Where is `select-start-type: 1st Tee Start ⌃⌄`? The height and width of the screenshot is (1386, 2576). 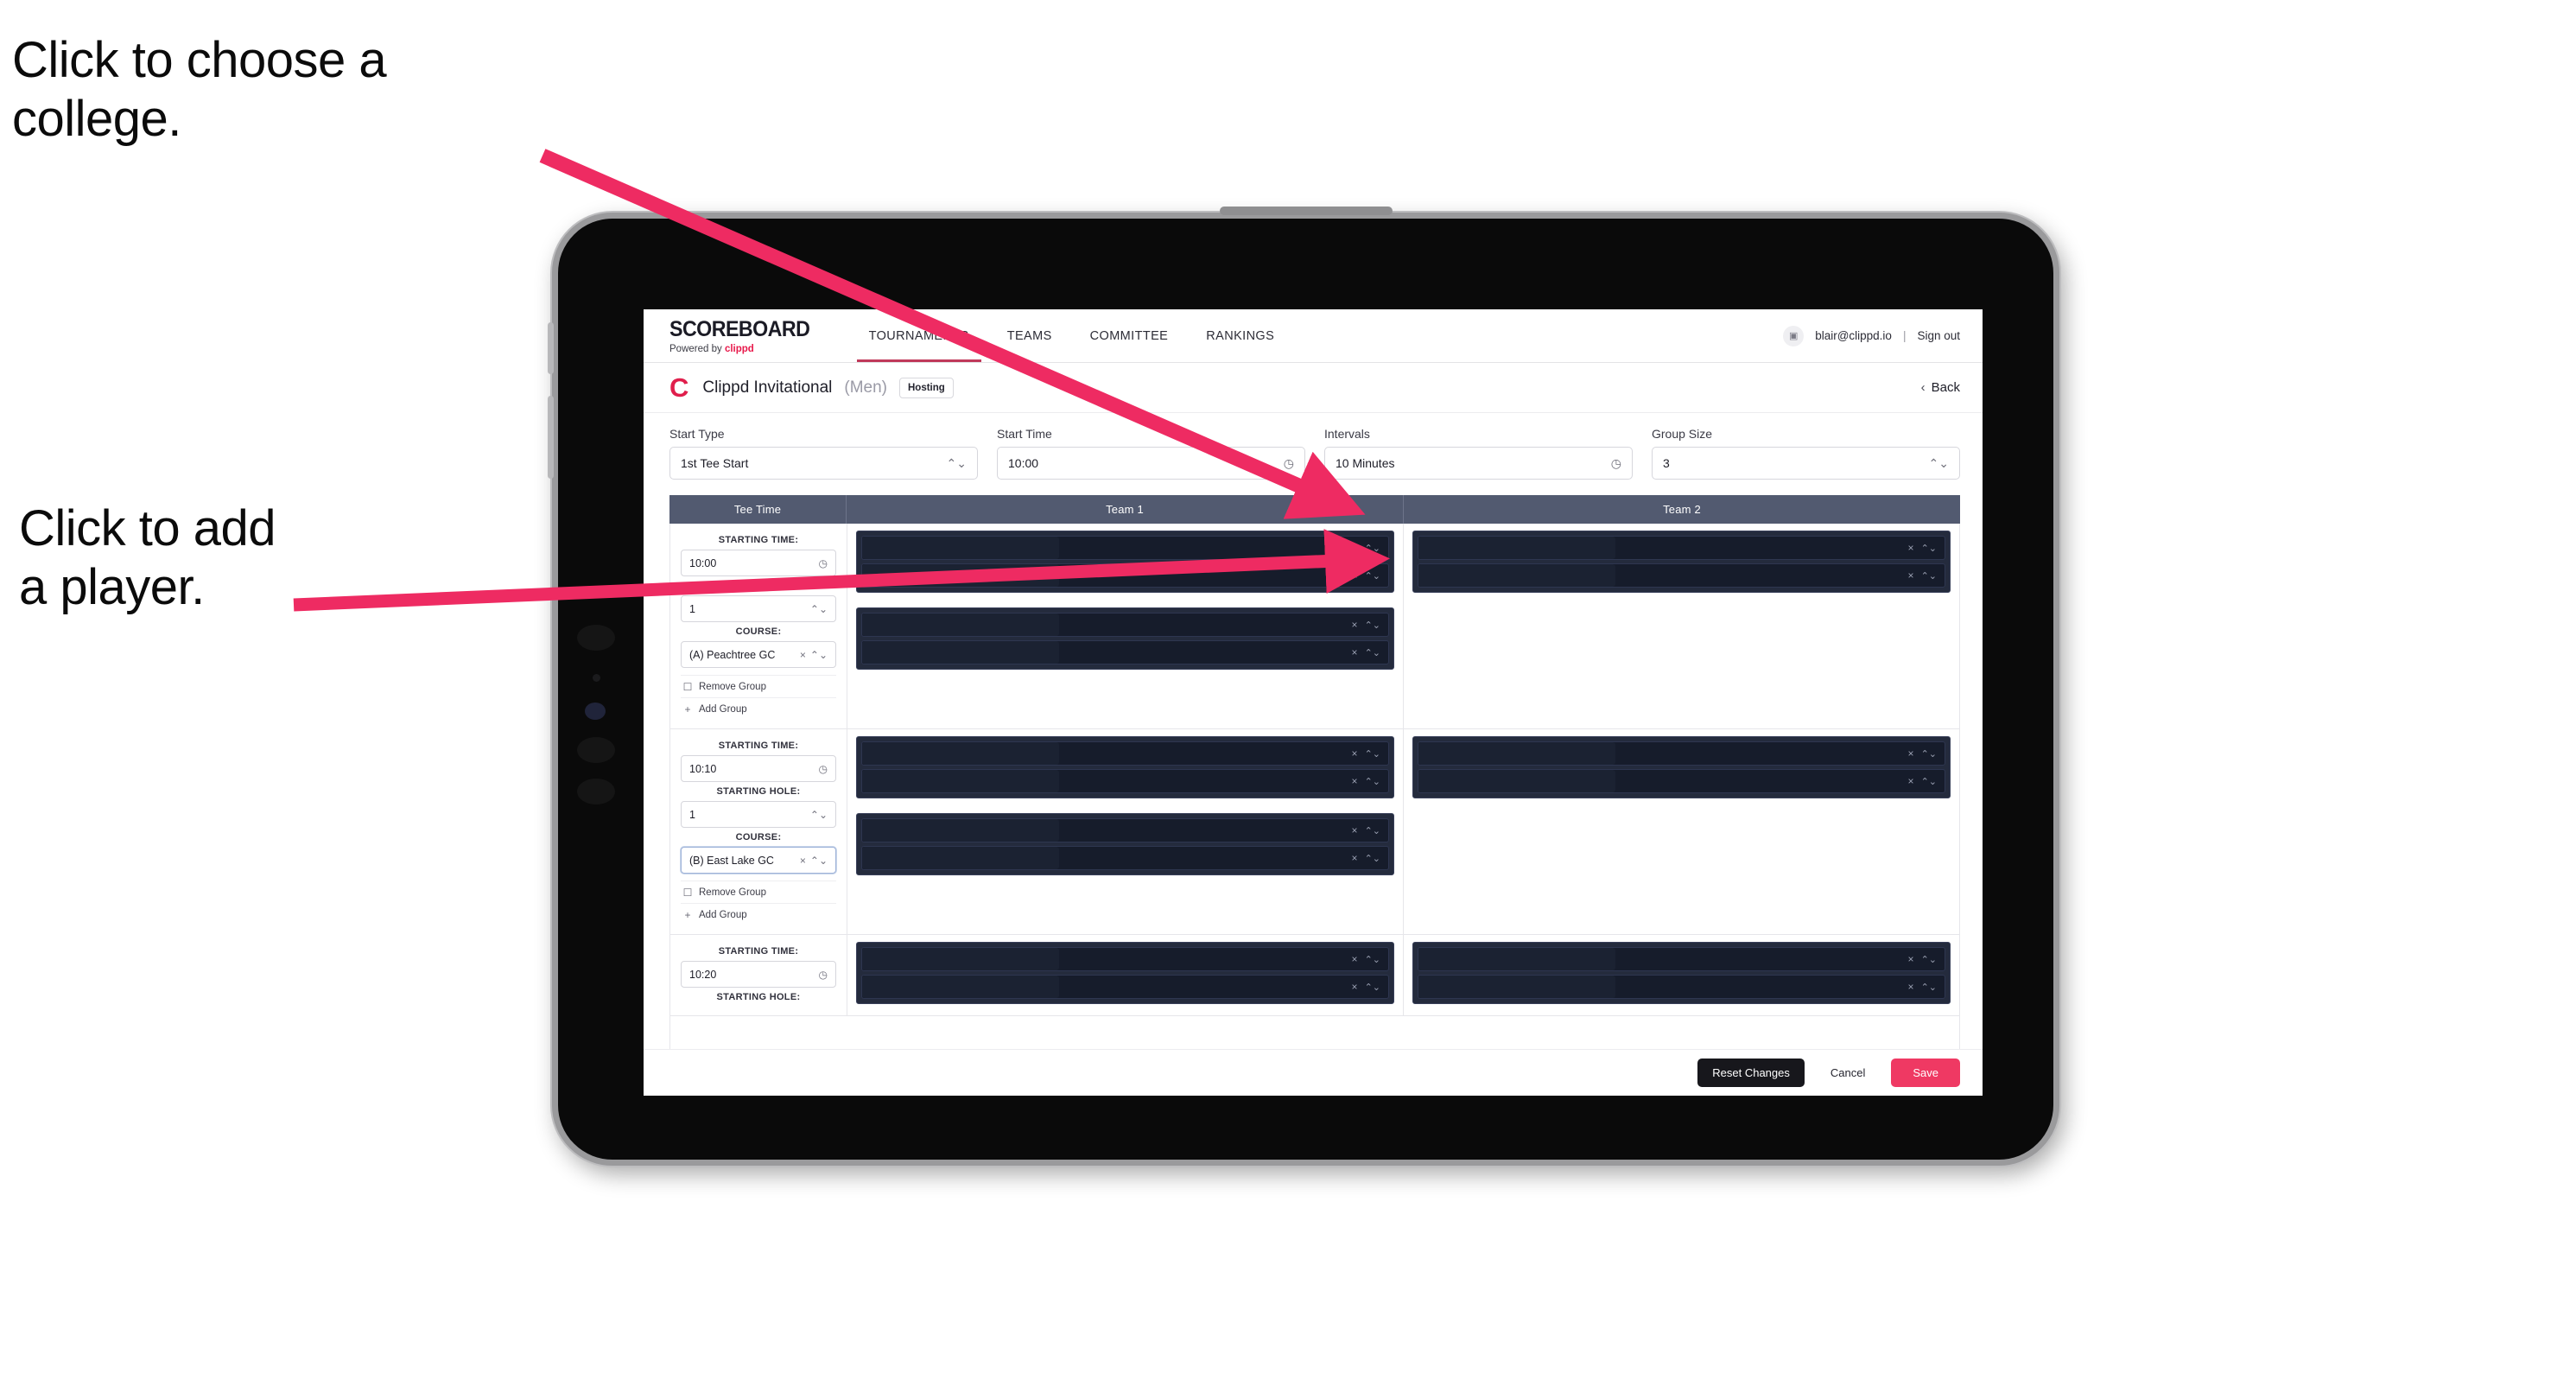
select-start-type: 1st Tee Start ⌃⌄ is located at coordinates (823, 463).